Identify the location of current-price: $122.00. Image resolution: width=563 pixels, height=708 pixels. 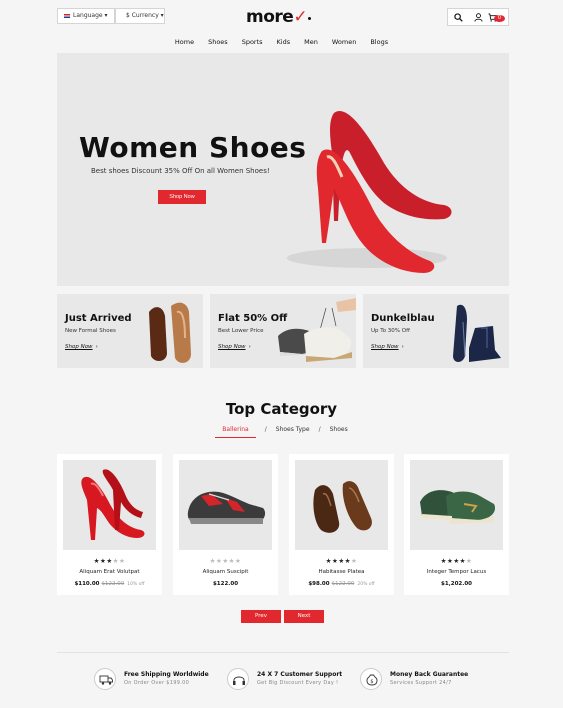
(225, 584).